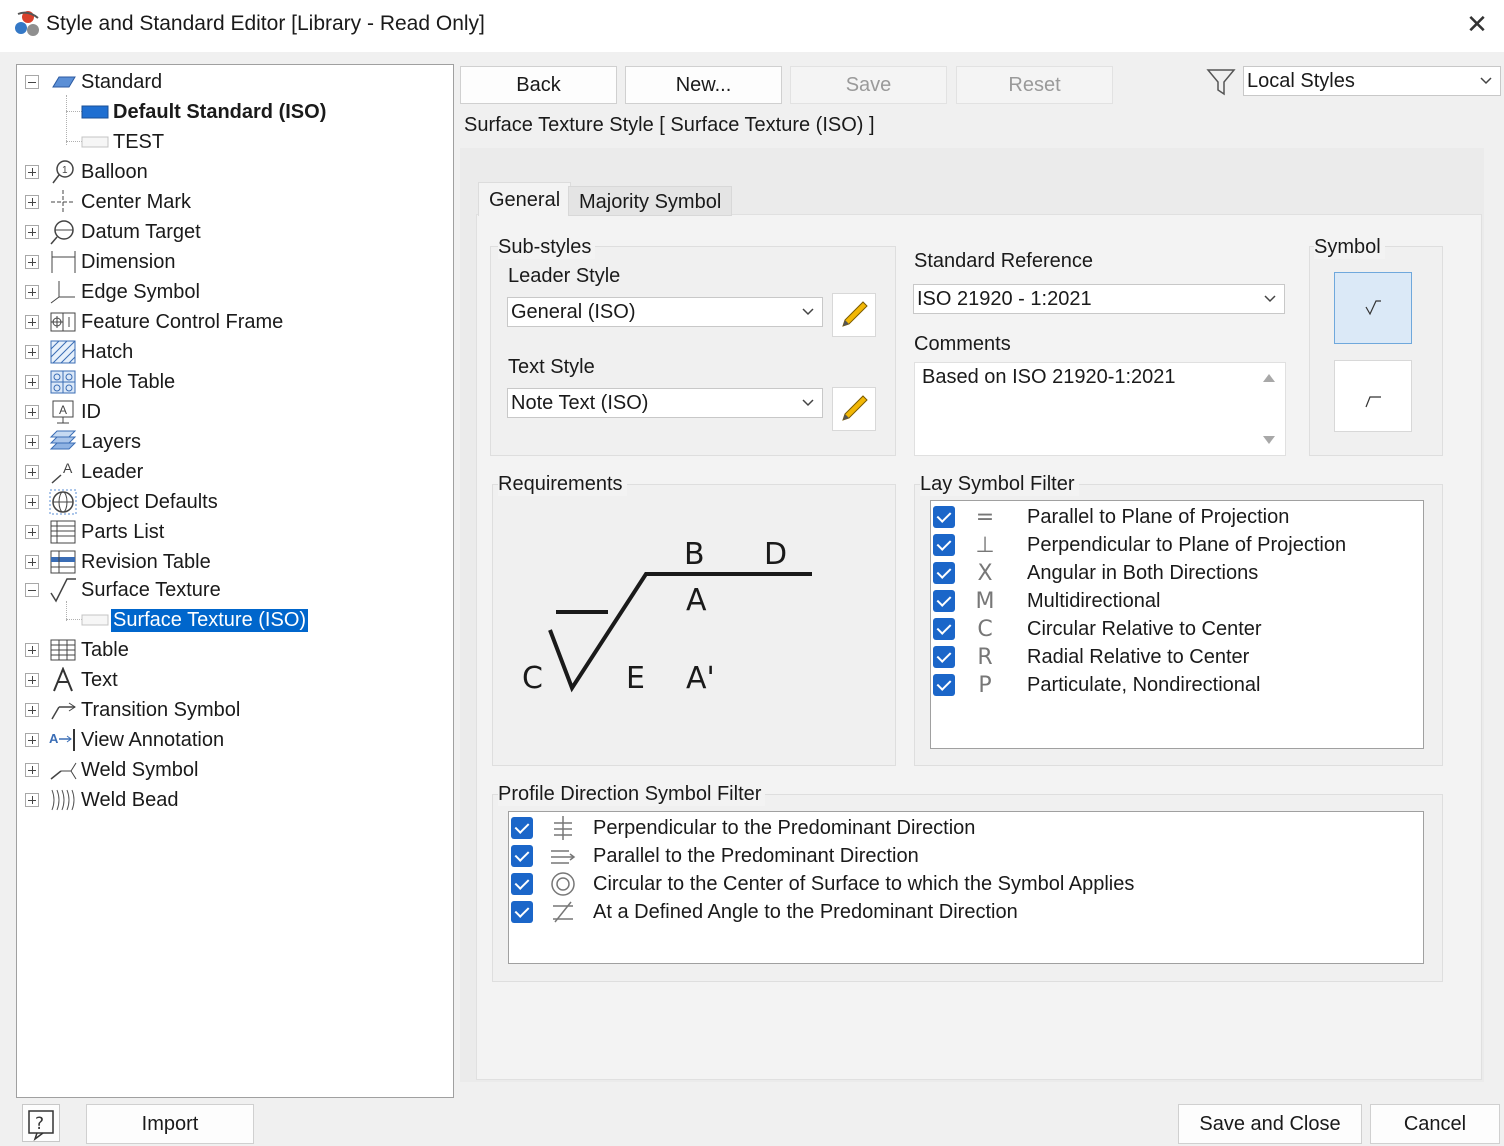 The width and height of the screenshot is (1504, 1146). I want to click on tree-item-parts-list: Parts List, so click(107, 532).